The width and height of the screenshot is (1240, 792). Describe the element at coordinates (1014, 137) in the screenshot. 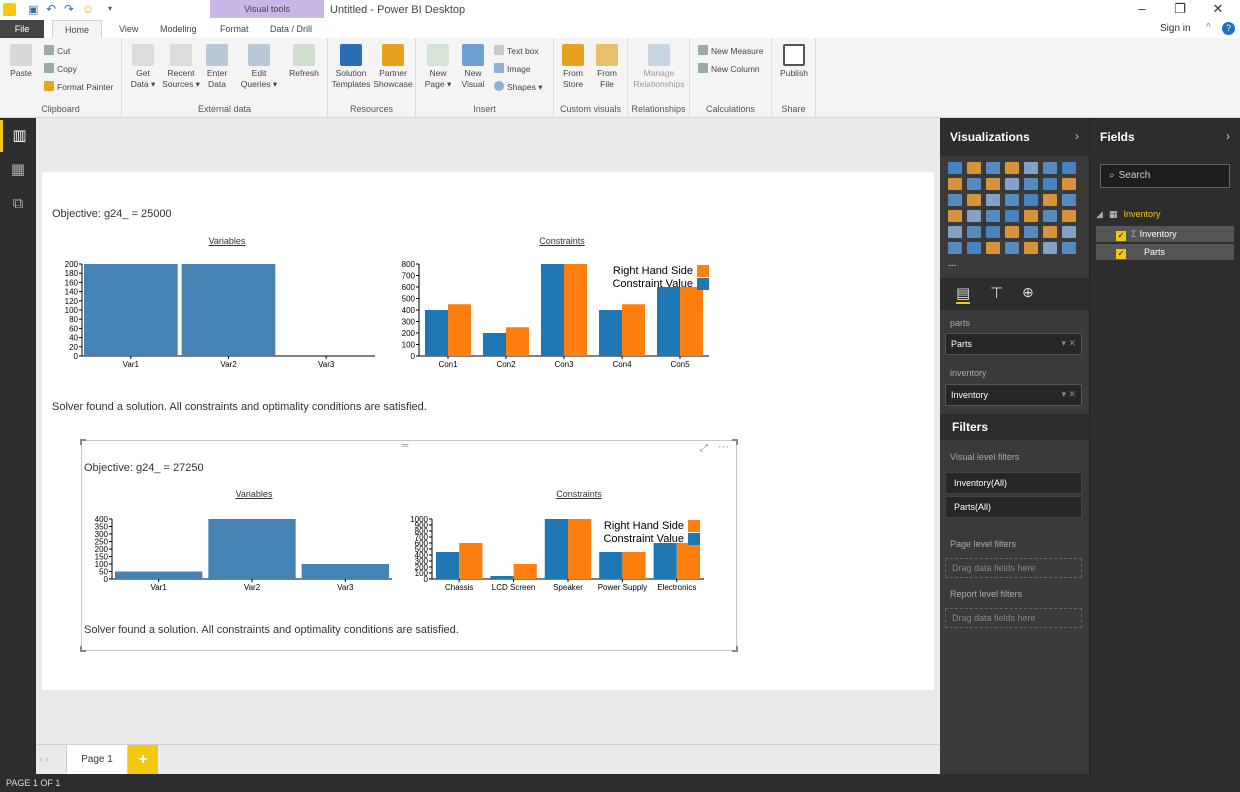

I see `visualizations-header: Visualizations ›` at that location.